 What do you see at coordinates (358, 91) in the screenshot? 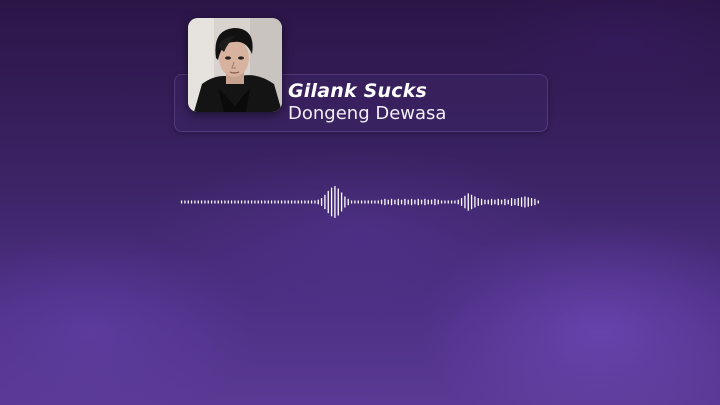
I see `track-title: Gilank Sucks` at bounding box center [358, 91].